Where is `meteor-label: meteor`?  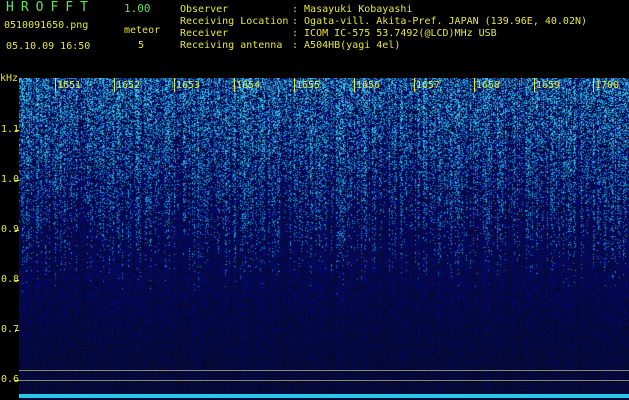 meteor-label: meteor is located at coordinates (142, 30).